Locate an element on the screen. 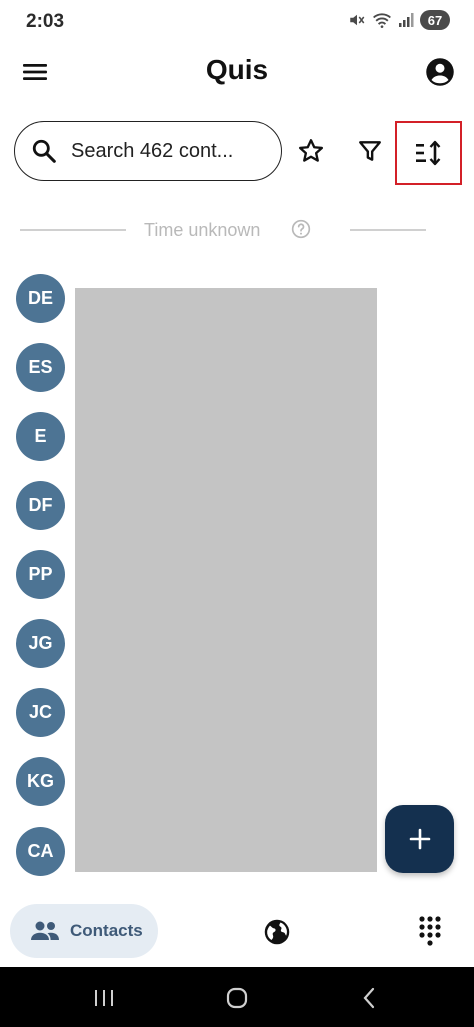 This screenshot has height=1027, width=474. status-bar: 2:03 67 is located at coordinates (237, 22).